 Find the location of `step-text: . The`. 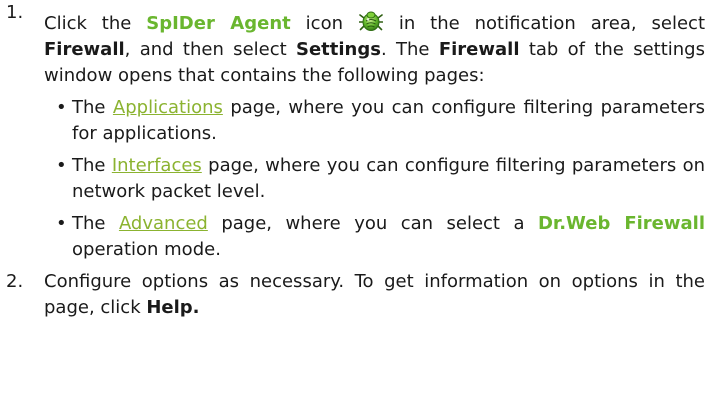

step-text: . The is located at coordinates (409, 49).